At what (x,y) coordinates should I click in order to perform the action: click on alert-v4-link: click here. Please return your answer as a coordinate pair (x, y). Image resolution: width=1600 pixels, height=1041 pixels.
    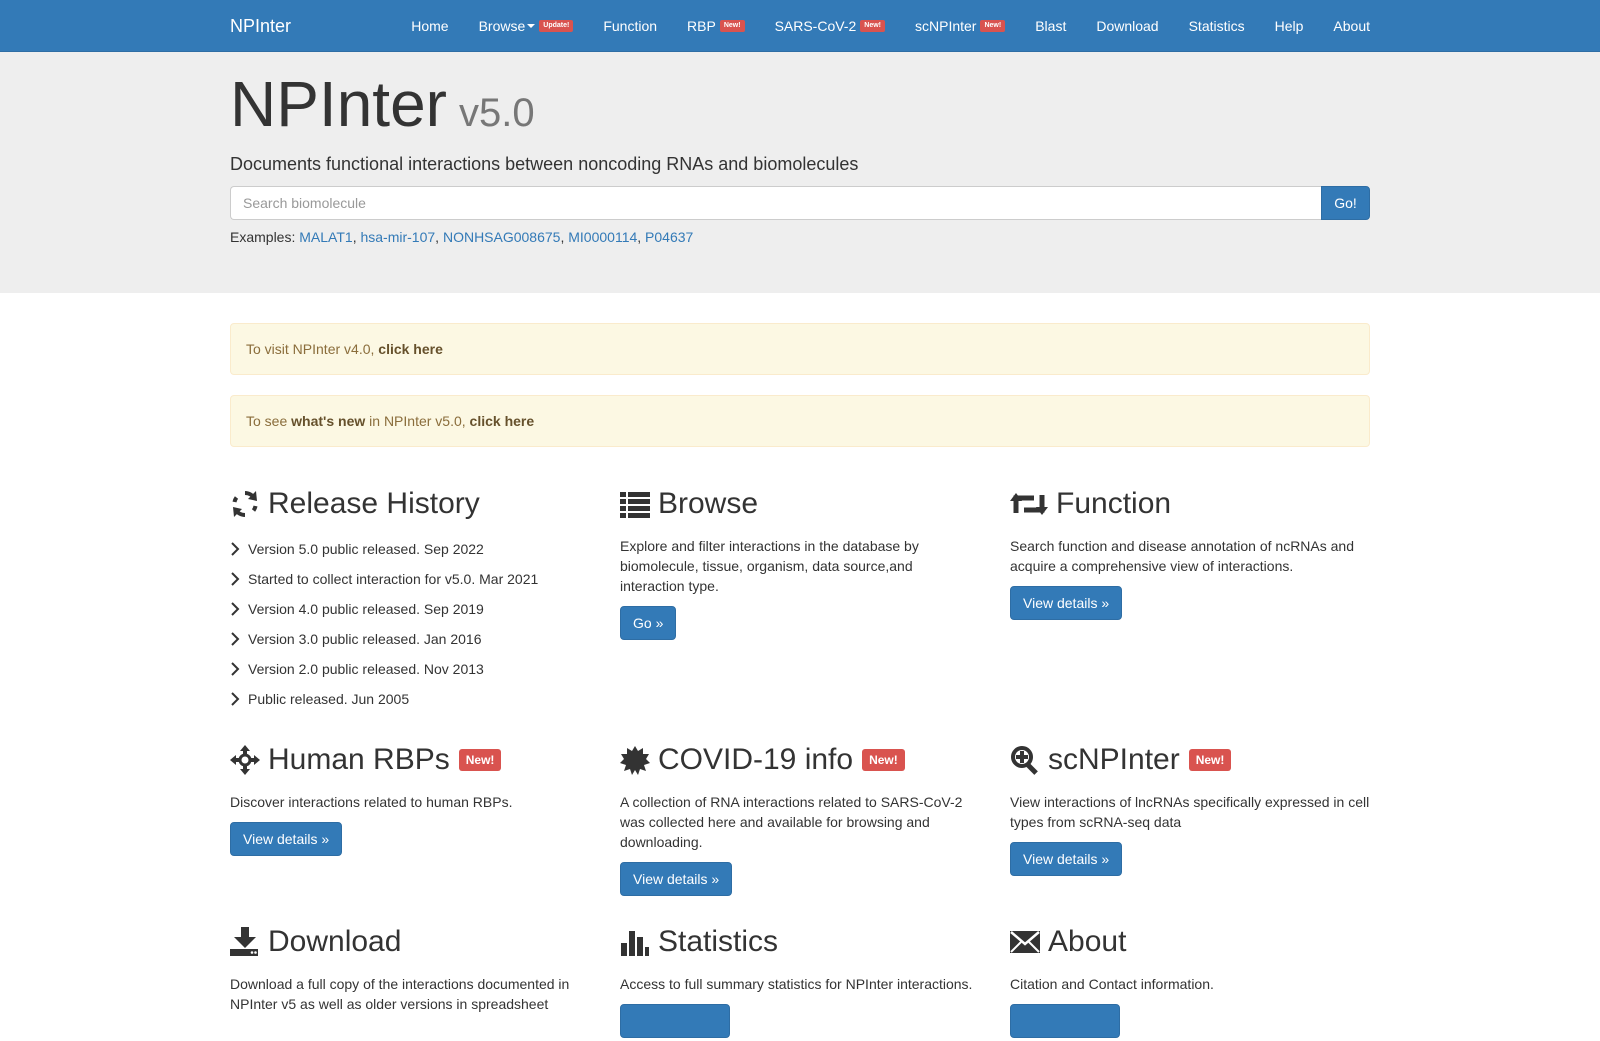
    Looking at the image, I should click on (410, 349).